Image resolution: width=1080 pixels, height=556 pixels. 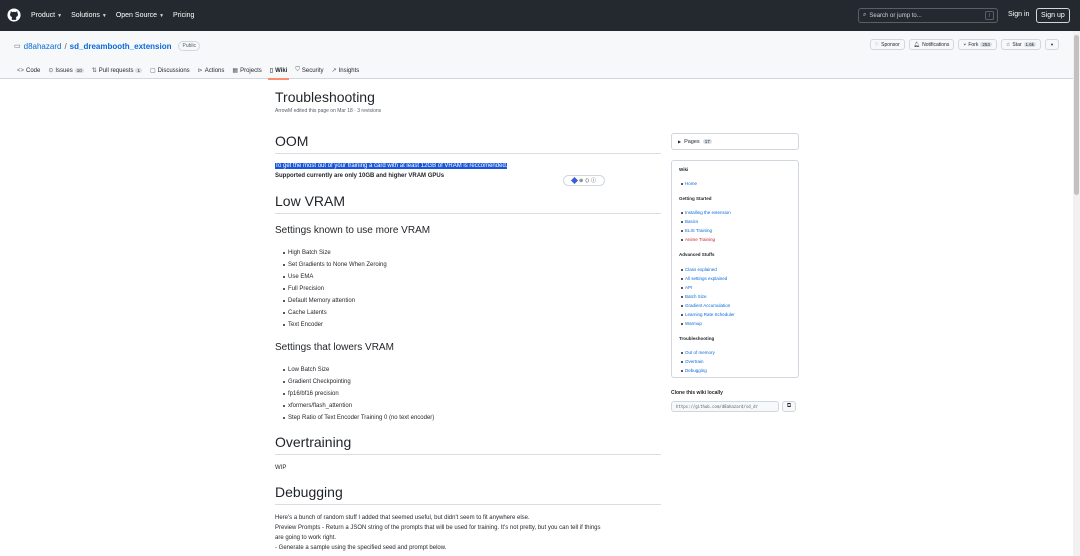 I want to click on tab-discussions: ▢ Discussions, so click(x=170, y=70).